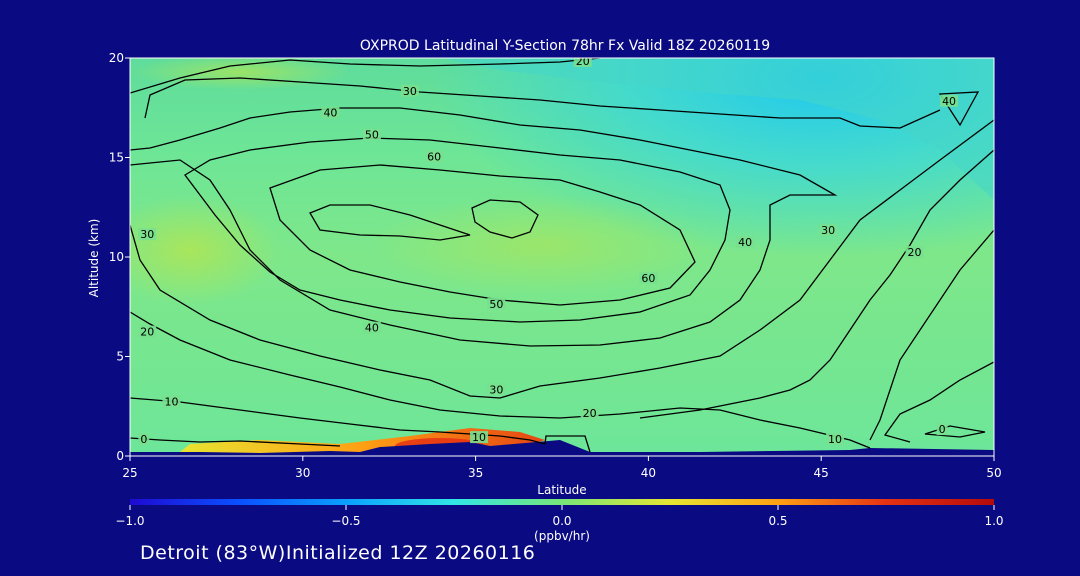 This screenshot has width=1080, height=576. I want to click on y-axis-label: Altitude (km), so click(94, 258).